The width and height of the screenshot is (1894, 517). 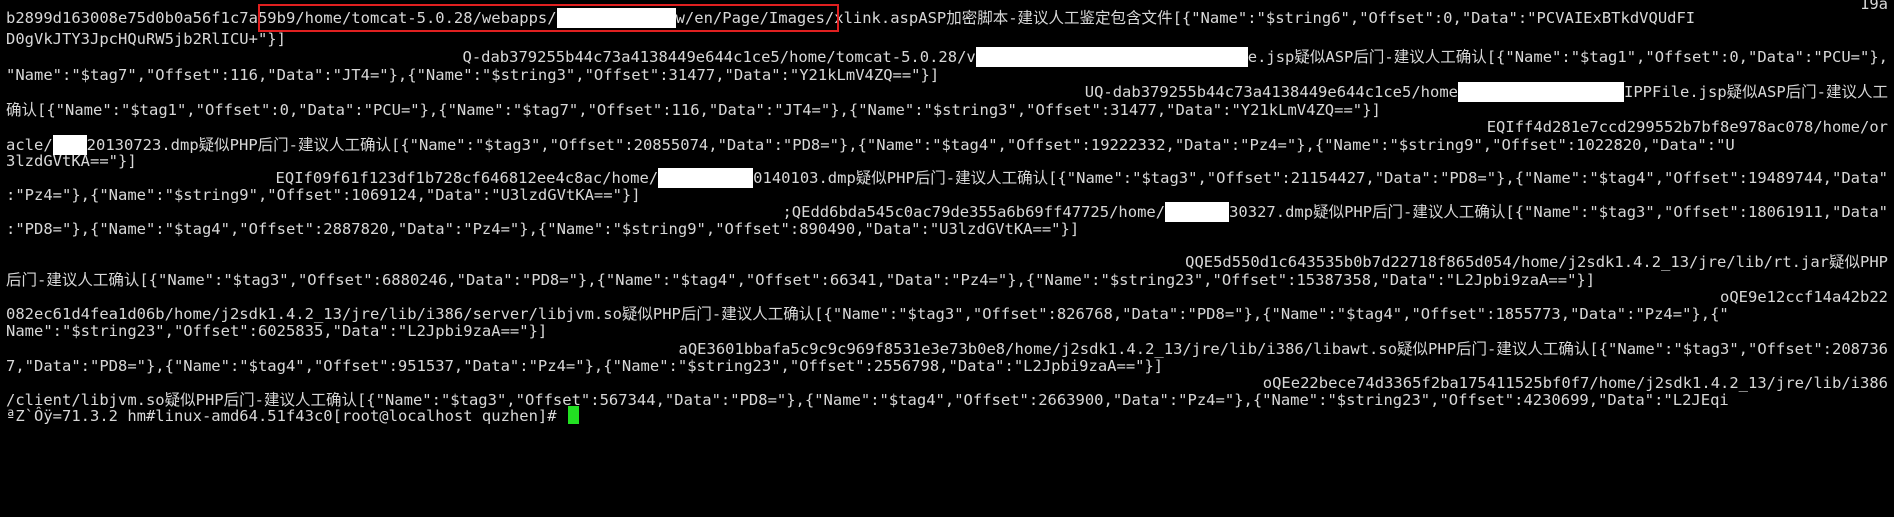 What do you see at coordinates (573, 415) in the screenshot?
I see `text-cursor` at bounding box center [573, 415].